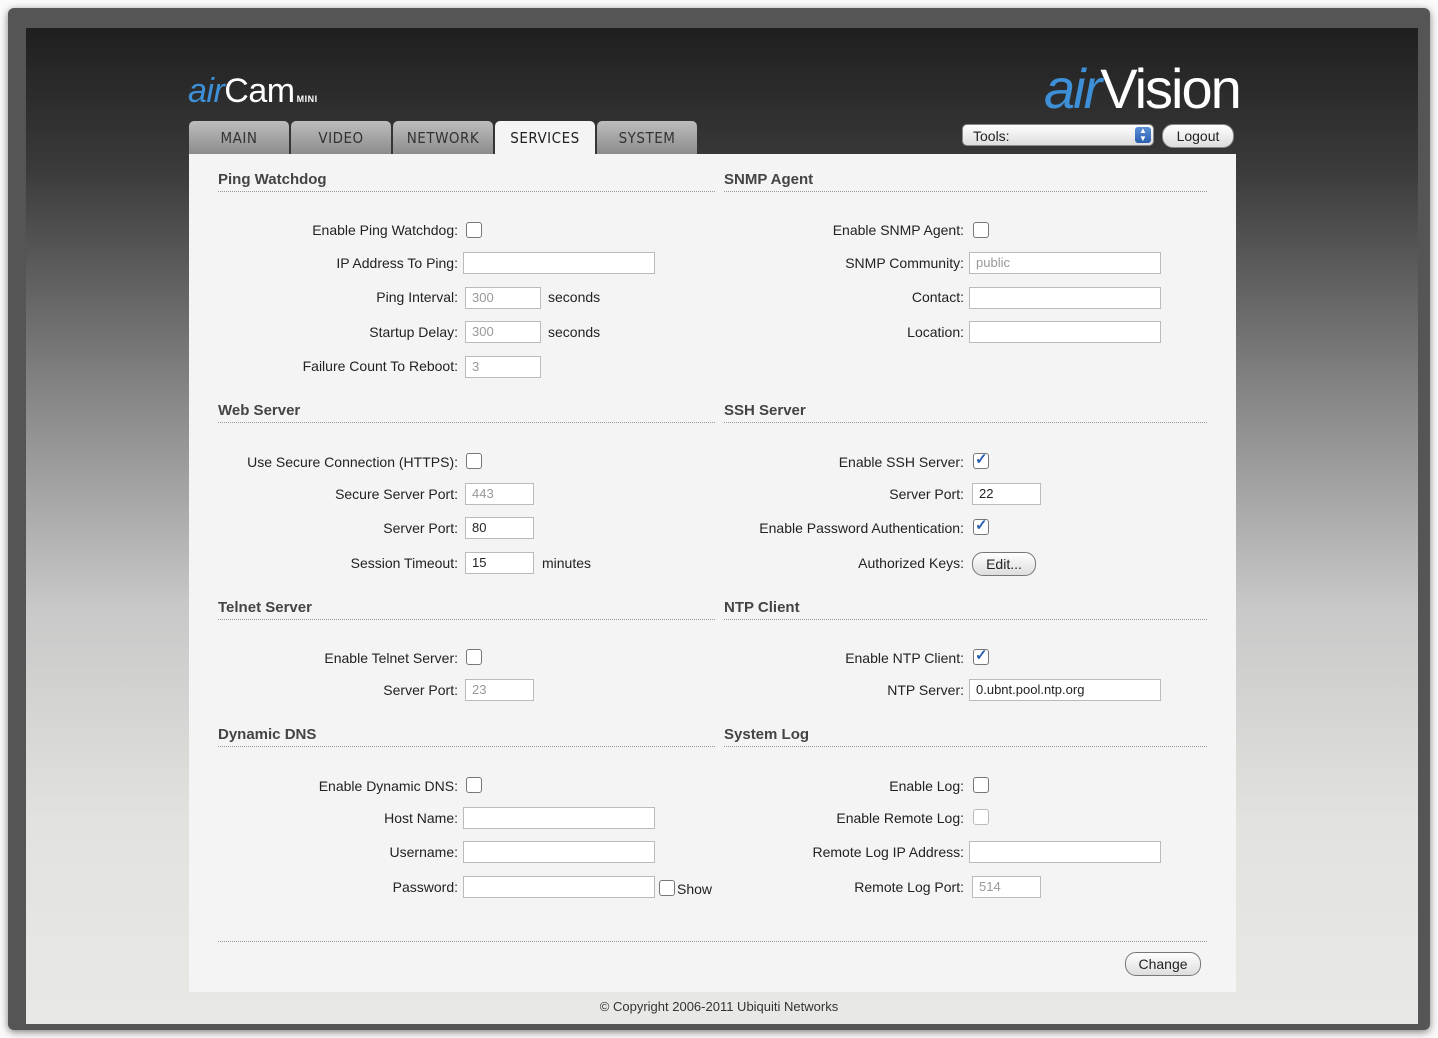 The width and height of the screenshot is (1438, 1038). What do you see at coordinates (911, 563) in the screenshot?
I see `authorized-keys-label: Authorized Keys:` at bounding box center [911, 563].